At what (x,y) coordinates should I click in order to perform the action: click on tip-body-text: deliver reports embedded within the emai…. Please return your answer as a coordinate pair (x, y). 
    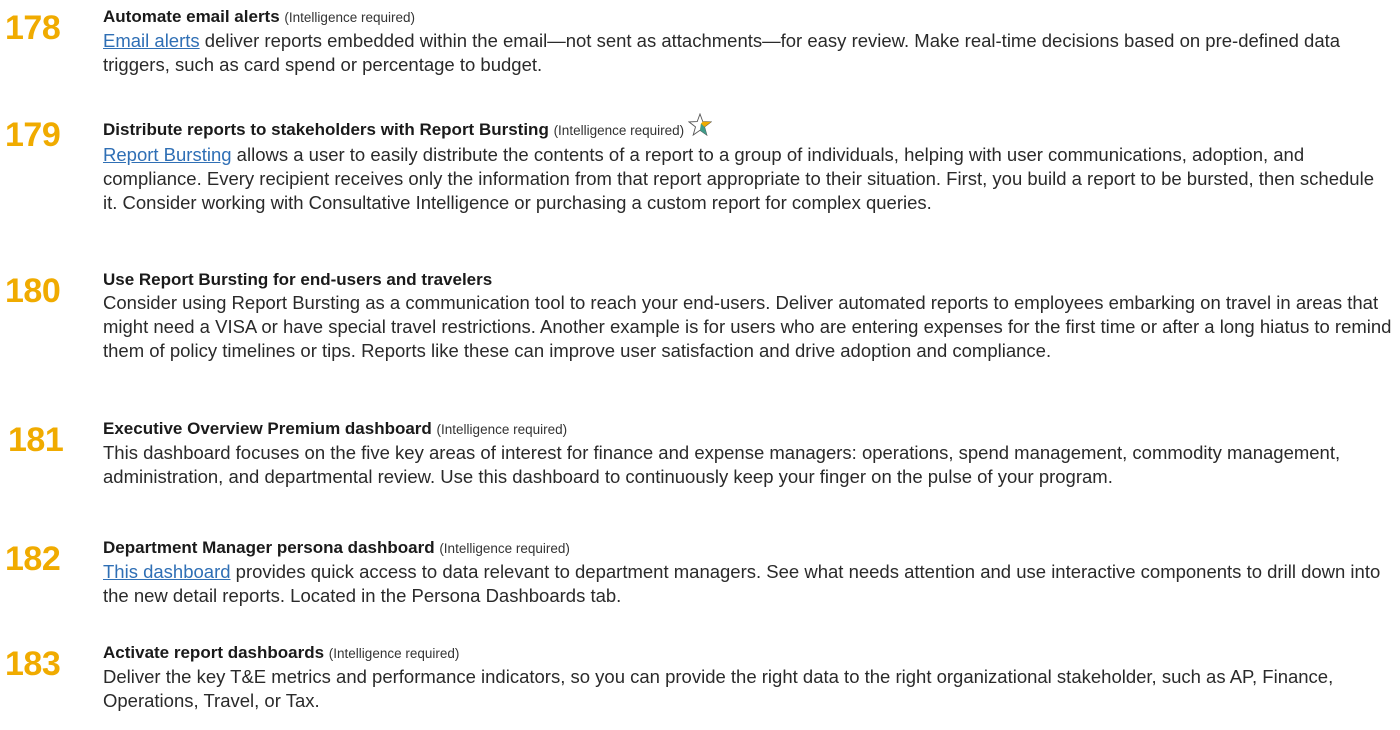
    Looking at the image, I should click on (722, 52).